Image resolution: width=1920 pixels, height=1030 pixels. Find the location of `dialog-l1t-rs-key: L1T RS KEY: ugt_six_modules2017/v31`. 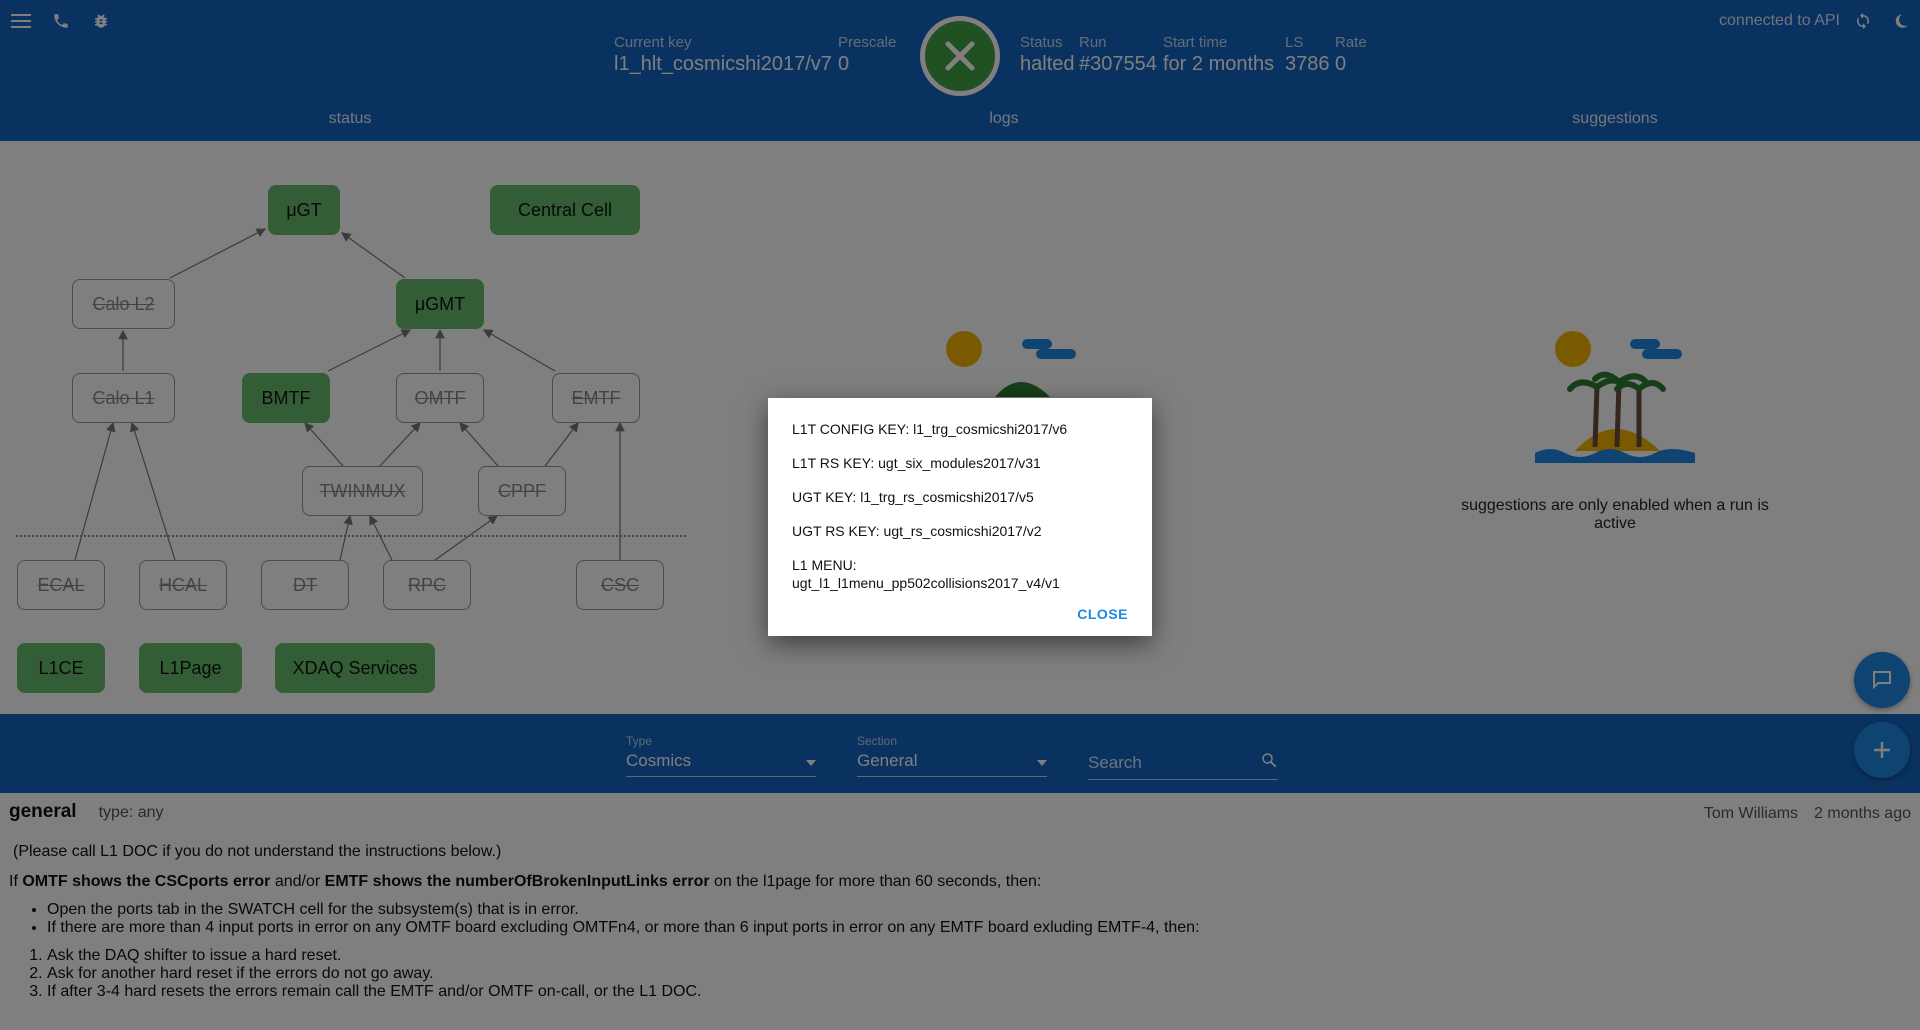

dialog-l1t-rs-key: L1T RS KEY: ugt_six_modules2017/v31 is located at coordinates (916, 463).